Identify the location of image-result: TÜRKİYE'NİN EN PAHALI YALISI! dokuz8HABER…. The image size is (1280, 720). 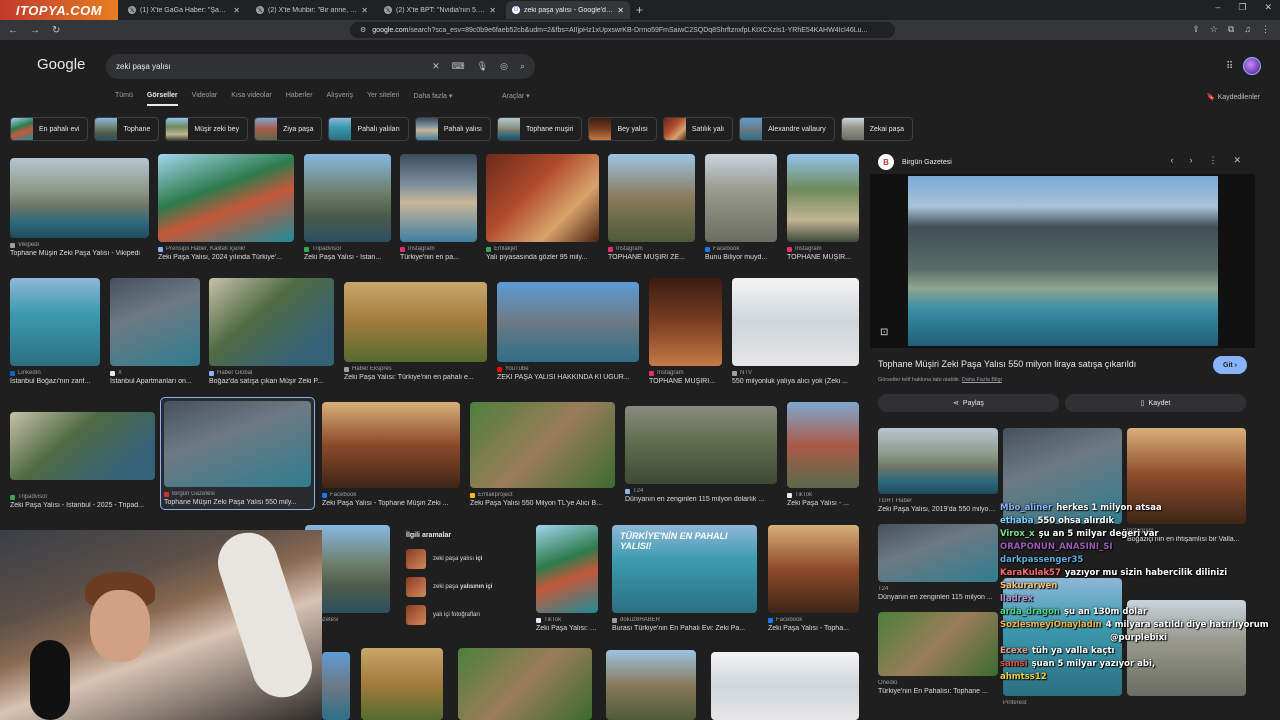
(684, 578).